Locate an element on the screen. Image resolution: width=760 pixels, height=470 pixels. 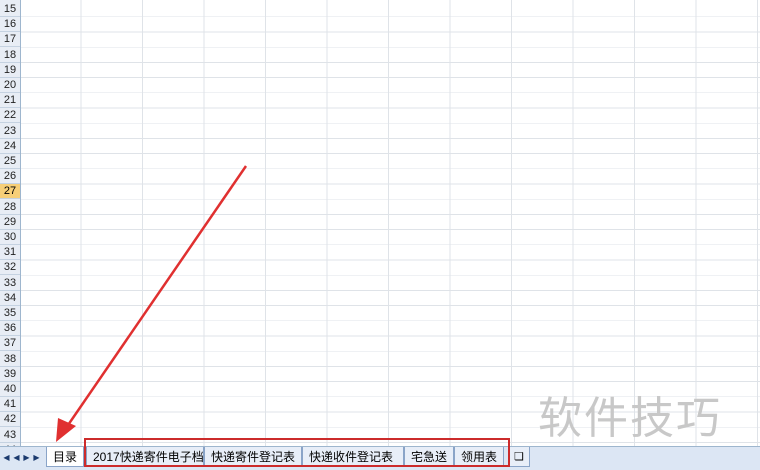
sheet-tab-requisition: 领用表 is located at coordinates (479, 457).